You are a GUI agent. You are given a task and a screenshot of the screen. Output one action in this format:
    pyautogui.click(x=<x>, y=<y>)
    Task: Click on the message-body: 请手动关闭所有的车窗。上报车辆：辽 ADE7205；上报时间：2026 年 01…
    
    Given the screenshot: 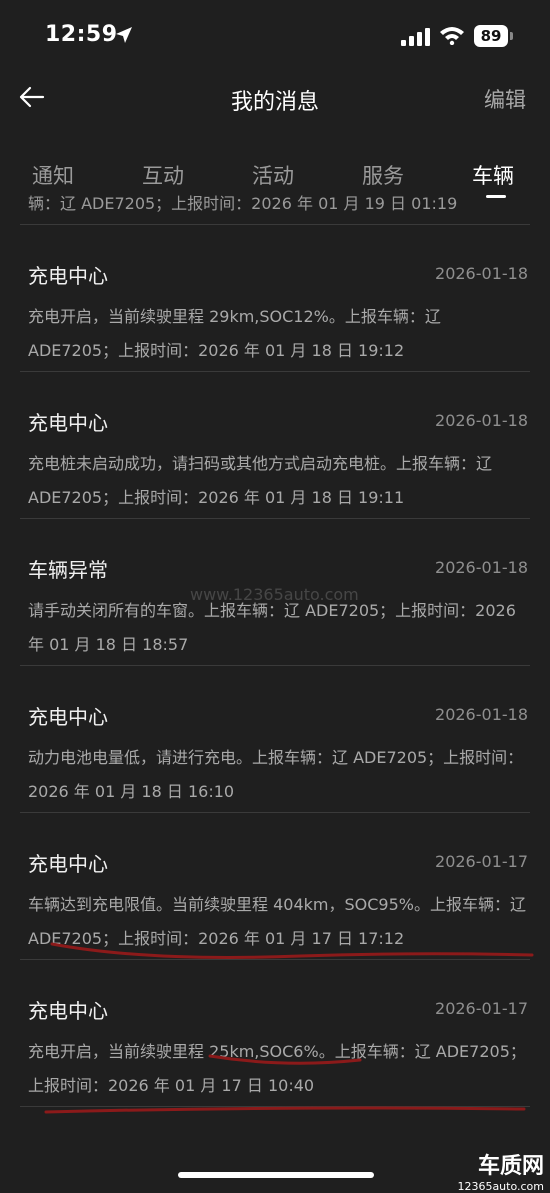 What is the action you would take?
    pyautogui.click(x=272, y=627)
    